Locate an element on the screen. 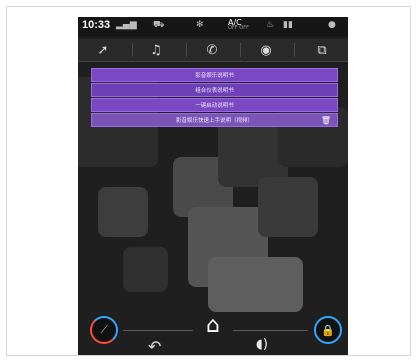 The width and height of the screenshot is (420, 363). back-arrow-icon: ↶ is located at coordinates (155, 346).